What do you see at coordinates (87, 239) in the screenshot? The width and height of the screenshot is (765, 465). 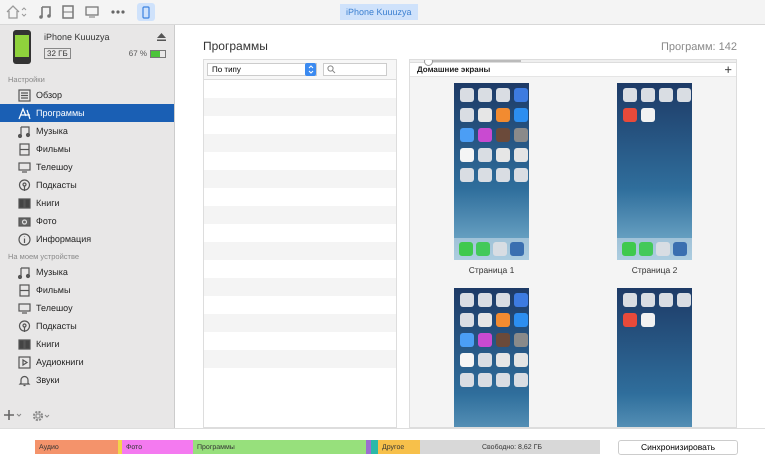 I see `sidebar-item: Информация` at bounding box center [87, 239].